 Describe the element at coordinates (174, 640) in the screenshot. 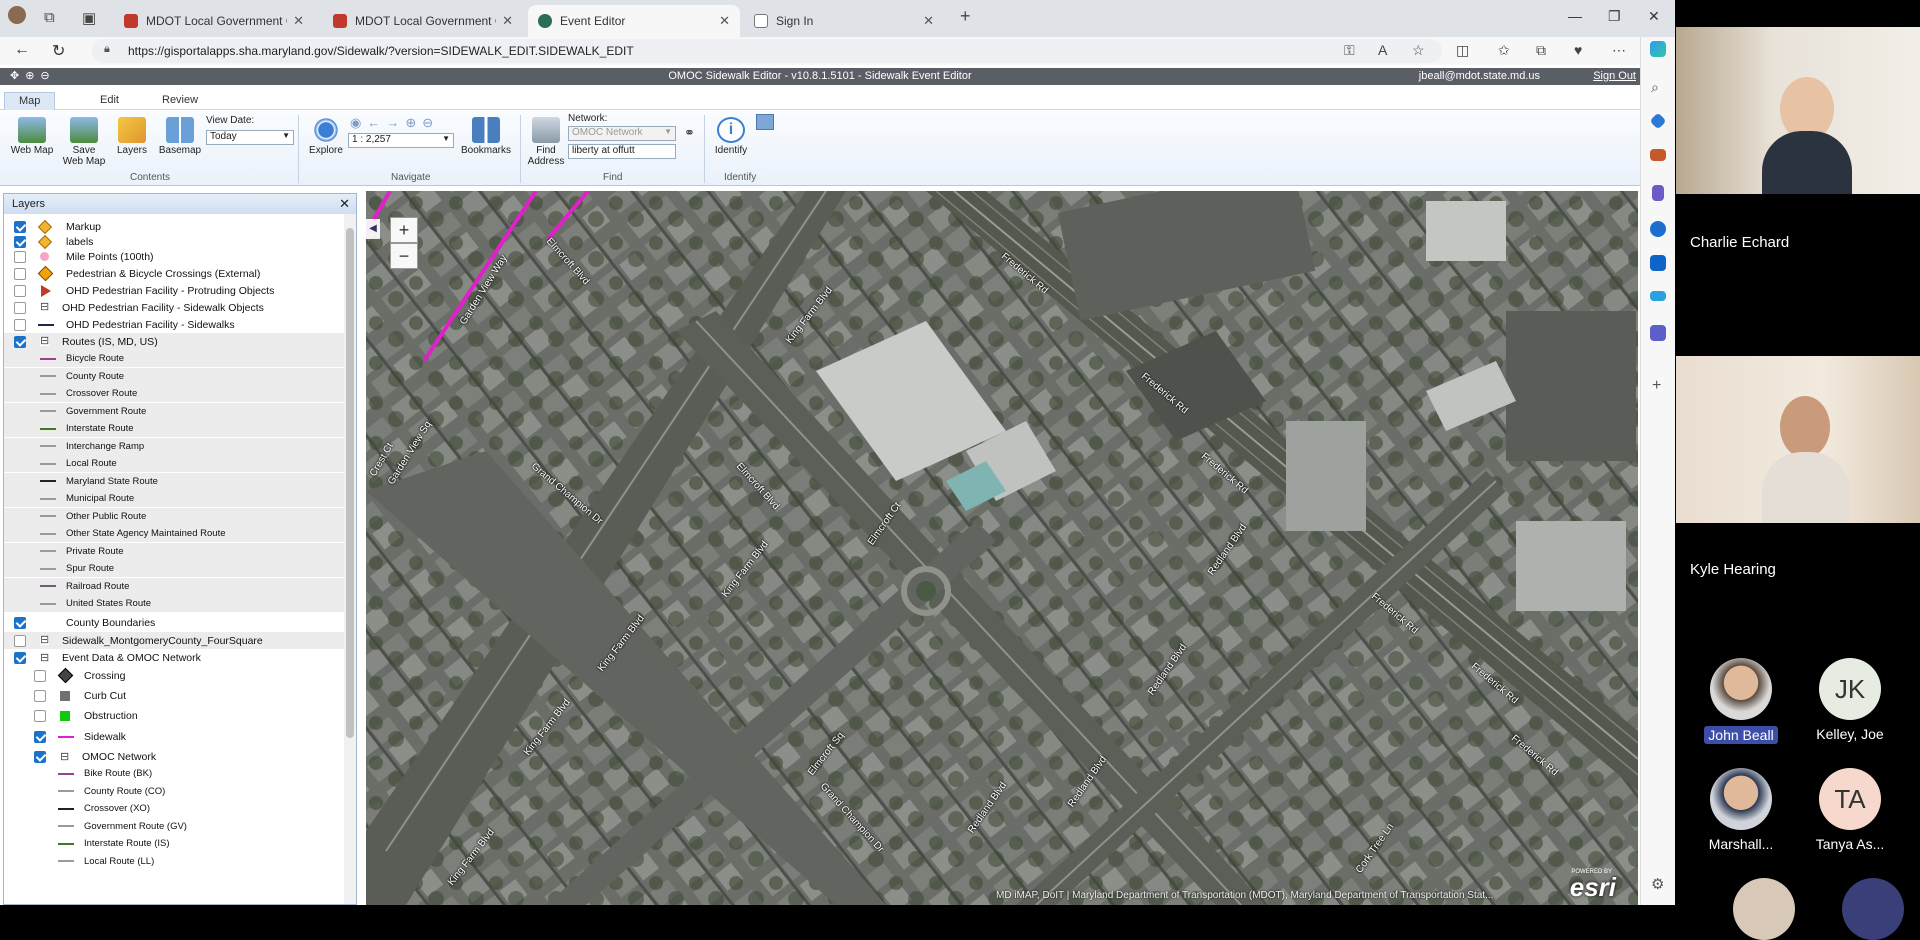

I see `layer-row: ⊟ Sidewalk_MontgomeryCounty_FourSquare` at that location.